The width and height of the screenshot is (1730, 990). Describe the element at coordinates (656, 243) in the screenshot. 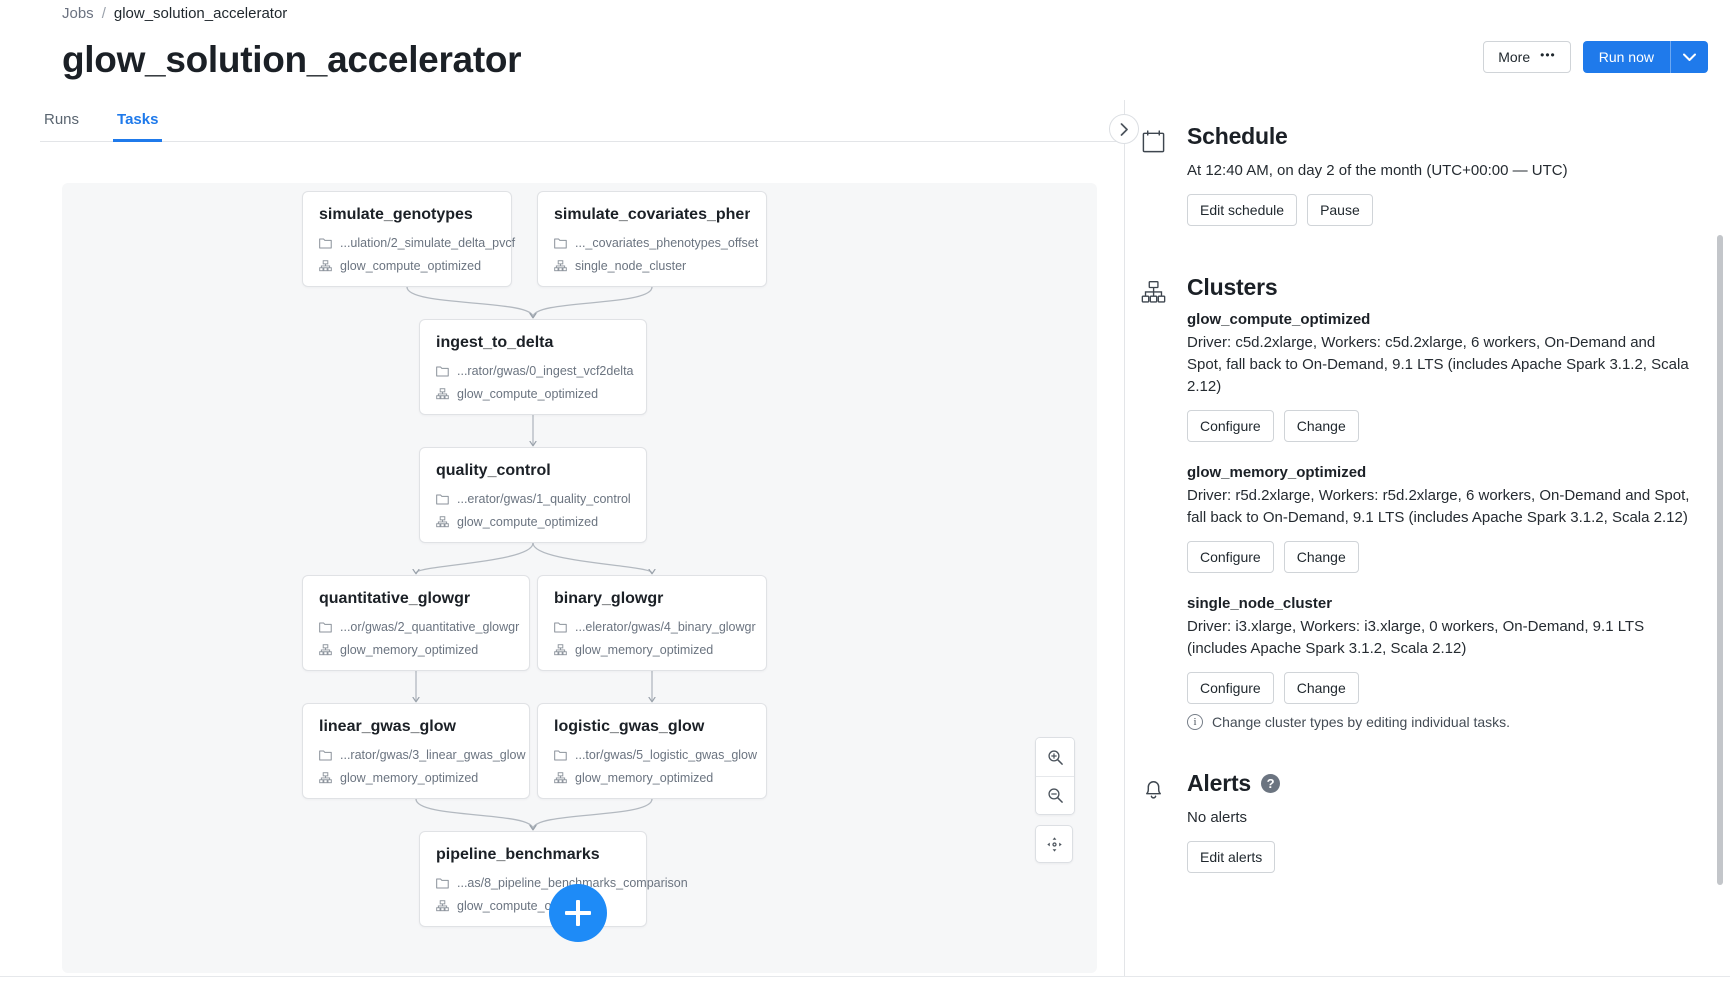

I see `task-node-path-row: ..._covariates_phenotypes_offset` at that location.